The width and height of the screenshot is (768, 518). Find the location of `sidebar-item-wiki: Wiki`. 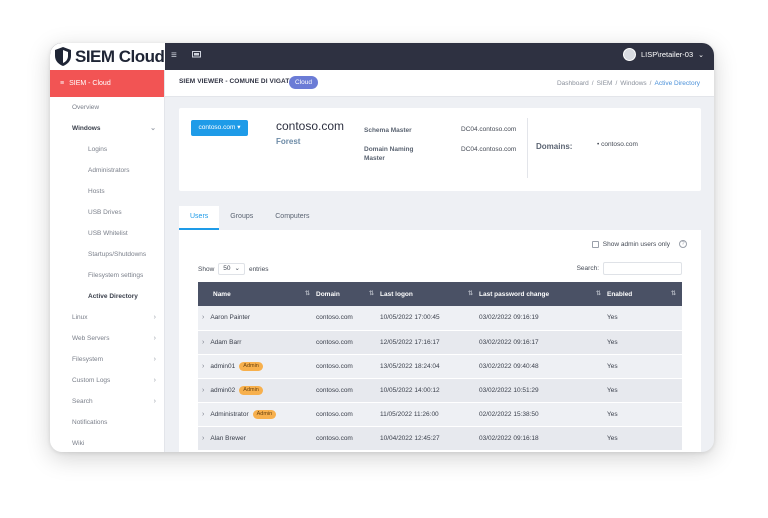

sidebar-item-wiki: Wiki is located at coordinates (107, 442).